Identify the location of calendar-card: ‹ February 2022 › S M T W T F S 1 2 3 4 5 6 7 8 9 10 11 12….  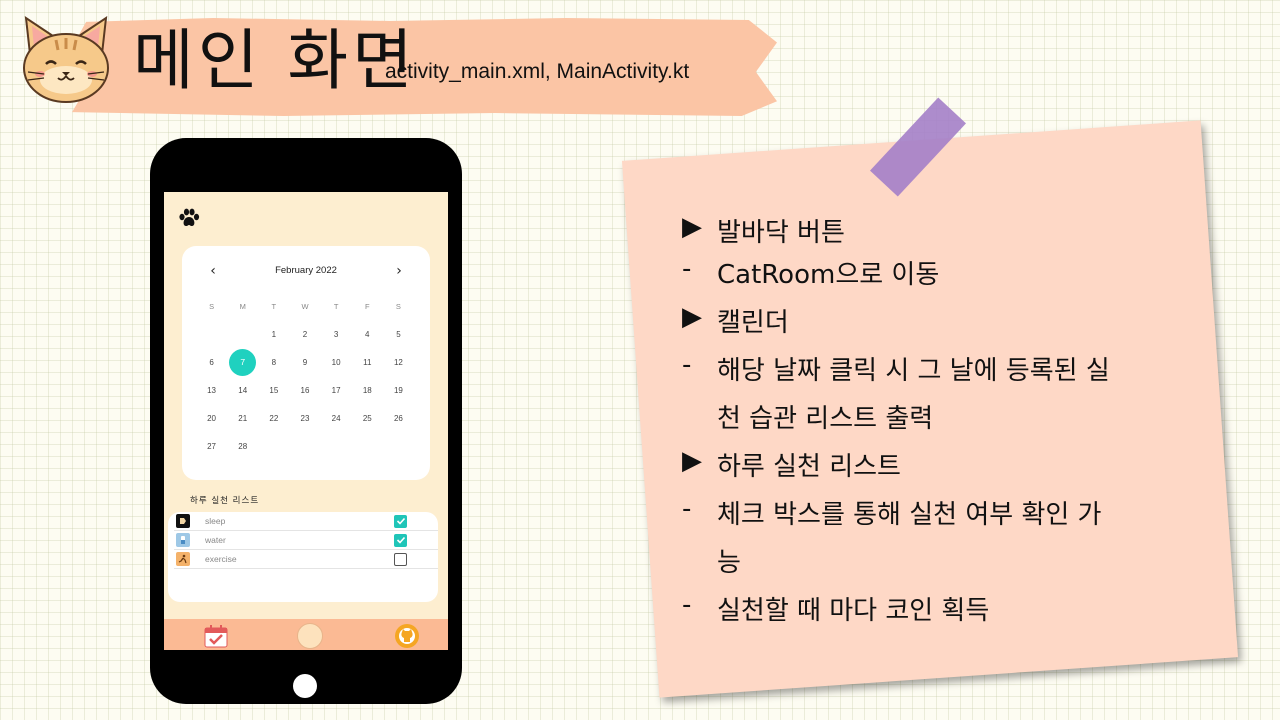
(306, 363).